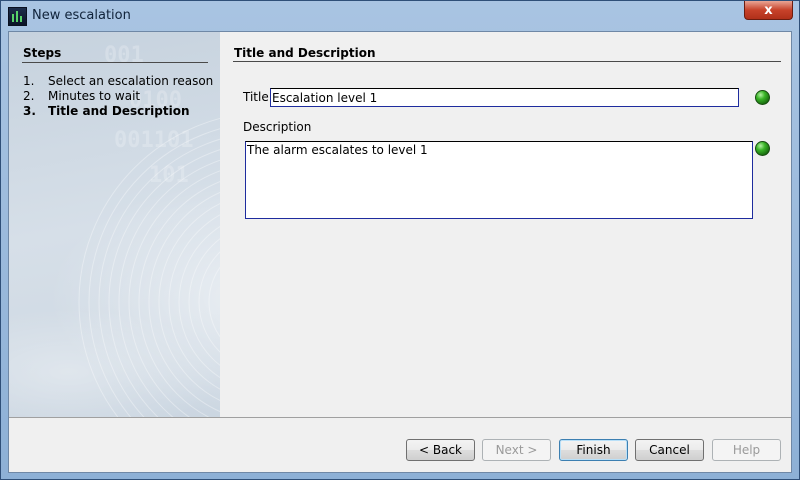 Image resolution: width=800 pixels, height=480 pixels. What do you see at coordinates (153, 140) in the screenshot?
I see `svg-text: 001101` at bounding box center [153, 140].